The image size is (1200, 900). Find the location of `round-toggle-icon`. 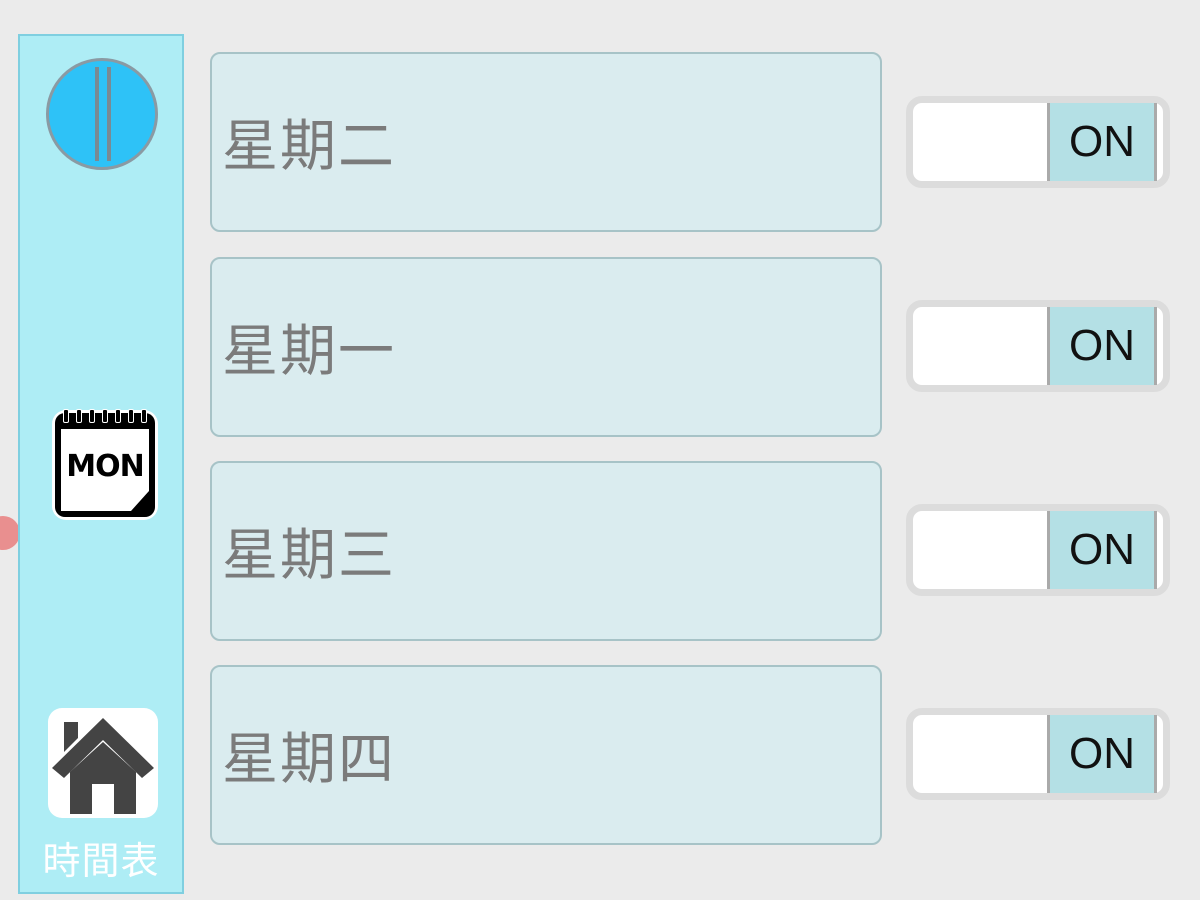

round-toggle-icon is located at coordinates (102, 114).